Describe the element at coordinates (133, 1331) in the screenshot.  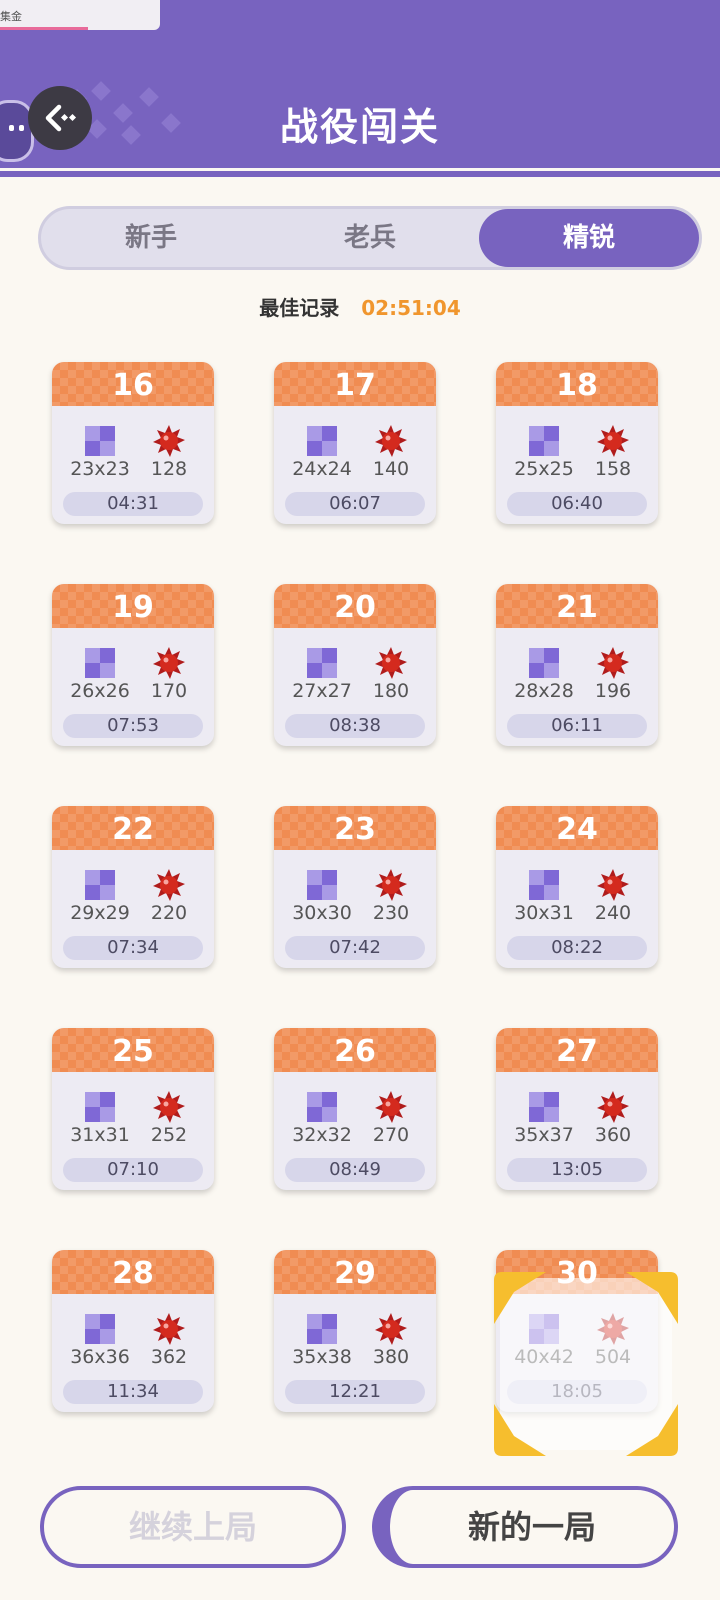
I see `level-card: 28 36x36 362 11:34` at that location.